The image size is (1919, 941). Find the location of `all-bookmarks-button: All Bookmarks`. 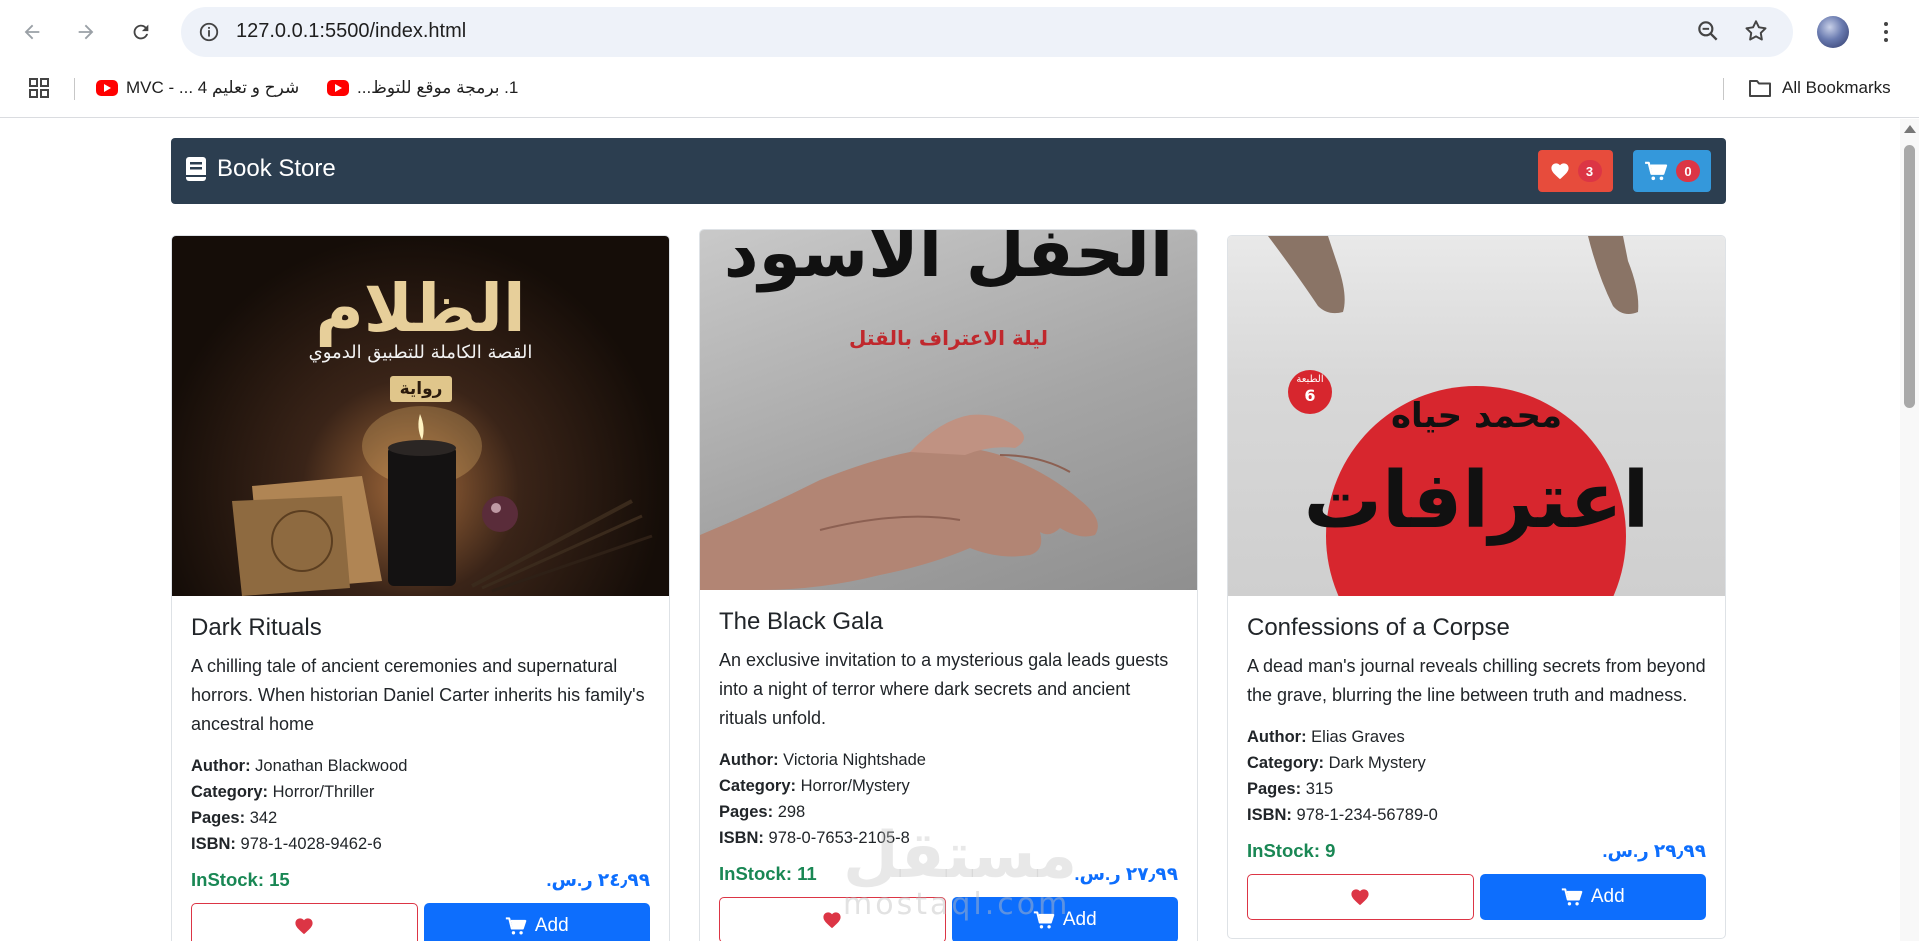

all-bookmarks-button: All Bookmarks is located at coordinates (1819, 88).